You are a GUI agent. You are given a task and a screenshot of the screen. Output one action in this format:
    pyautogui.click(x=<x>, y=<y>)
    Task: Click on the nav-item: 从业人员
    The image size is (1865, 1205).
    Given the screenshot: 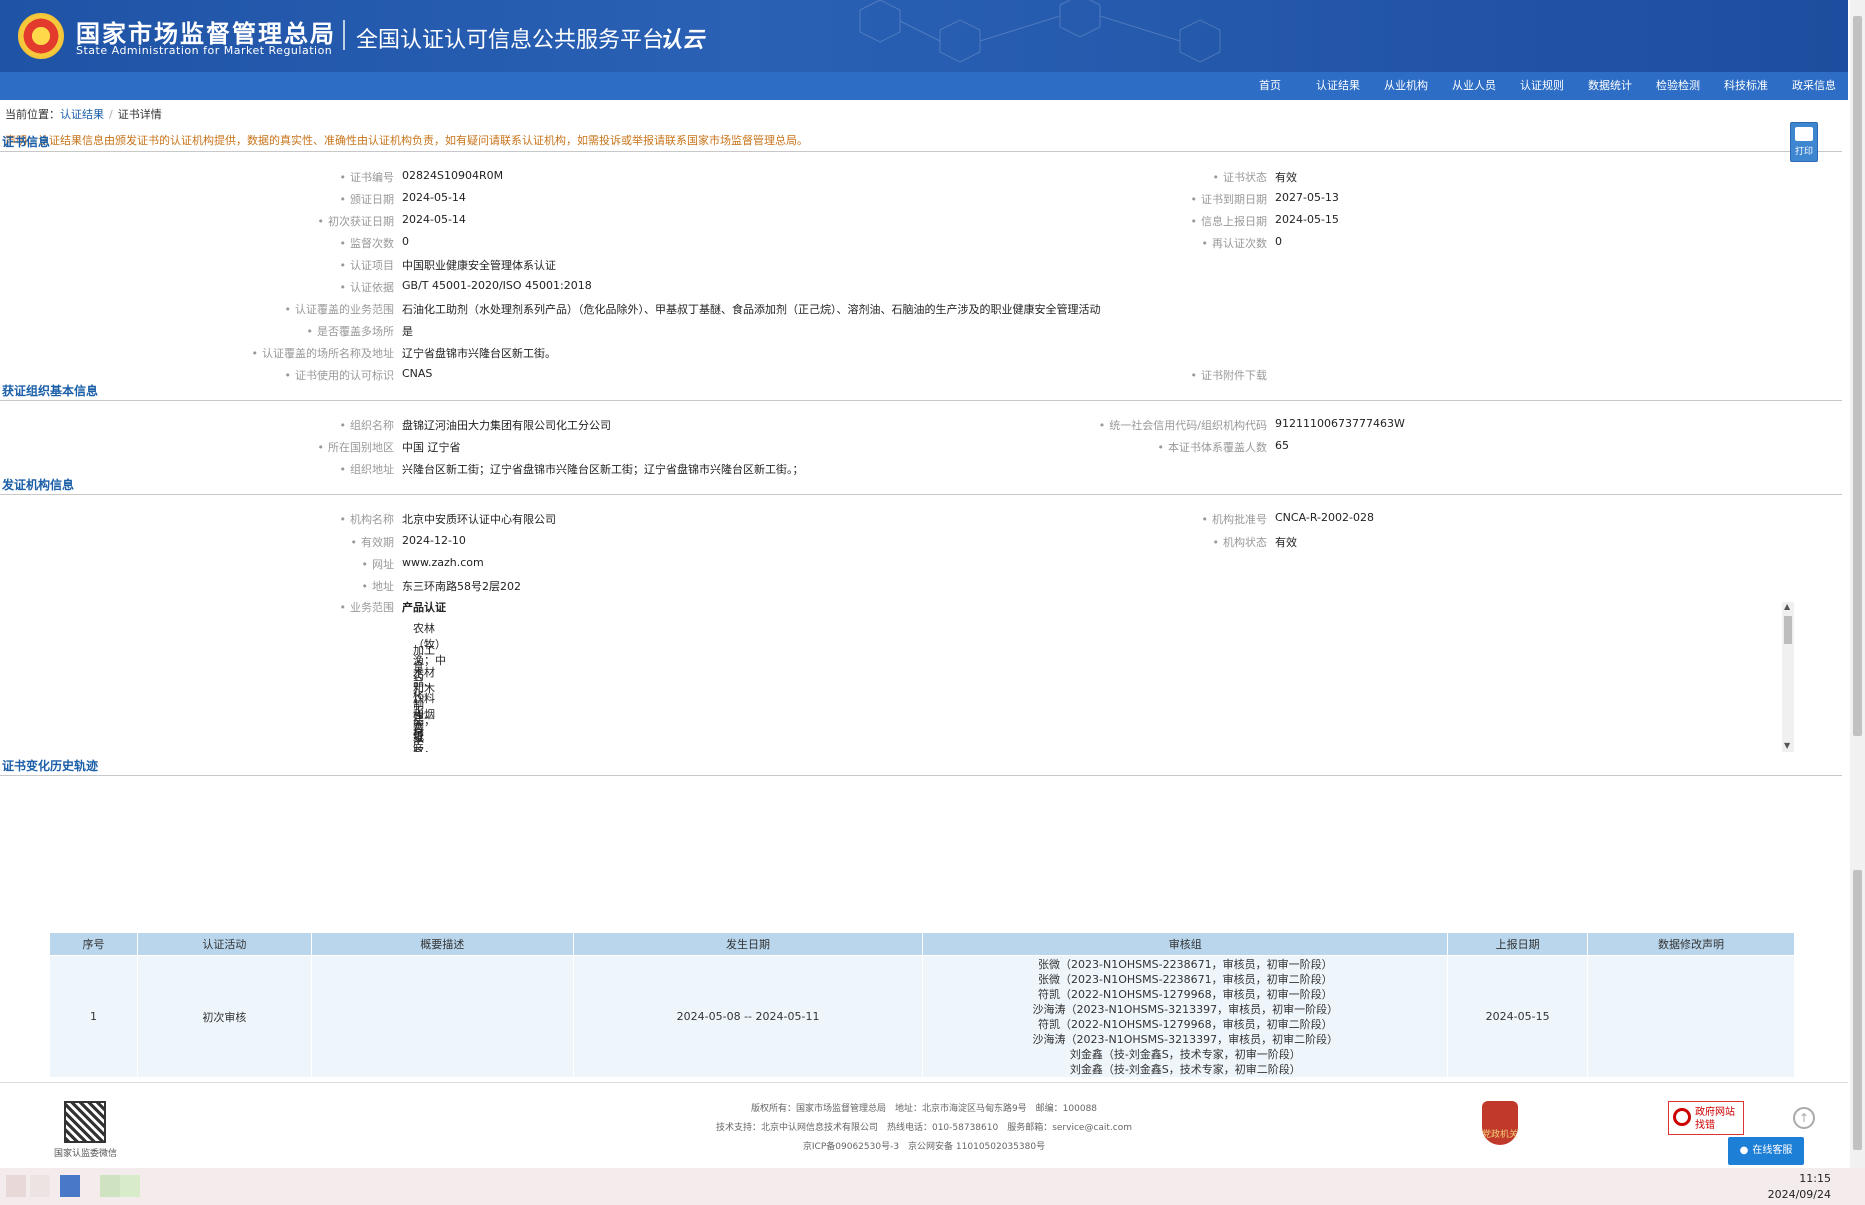 What is the action you would take?
    pyautogui.click(x=1474, y=86)
    